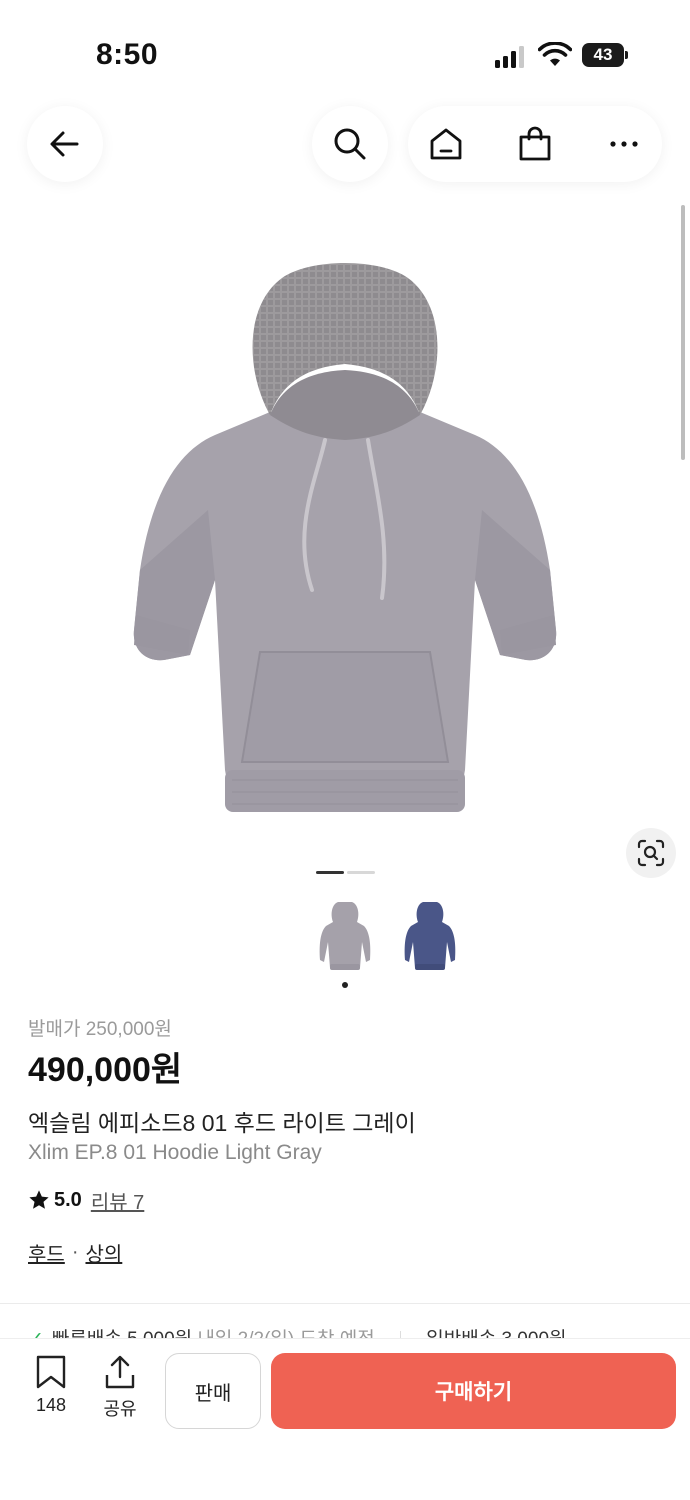 The width and height of the screenshot is (690, 1500). Describe the element at coordinates (103, 1252) in the screenshot. I see `category-link-tops: 상의` at that location.